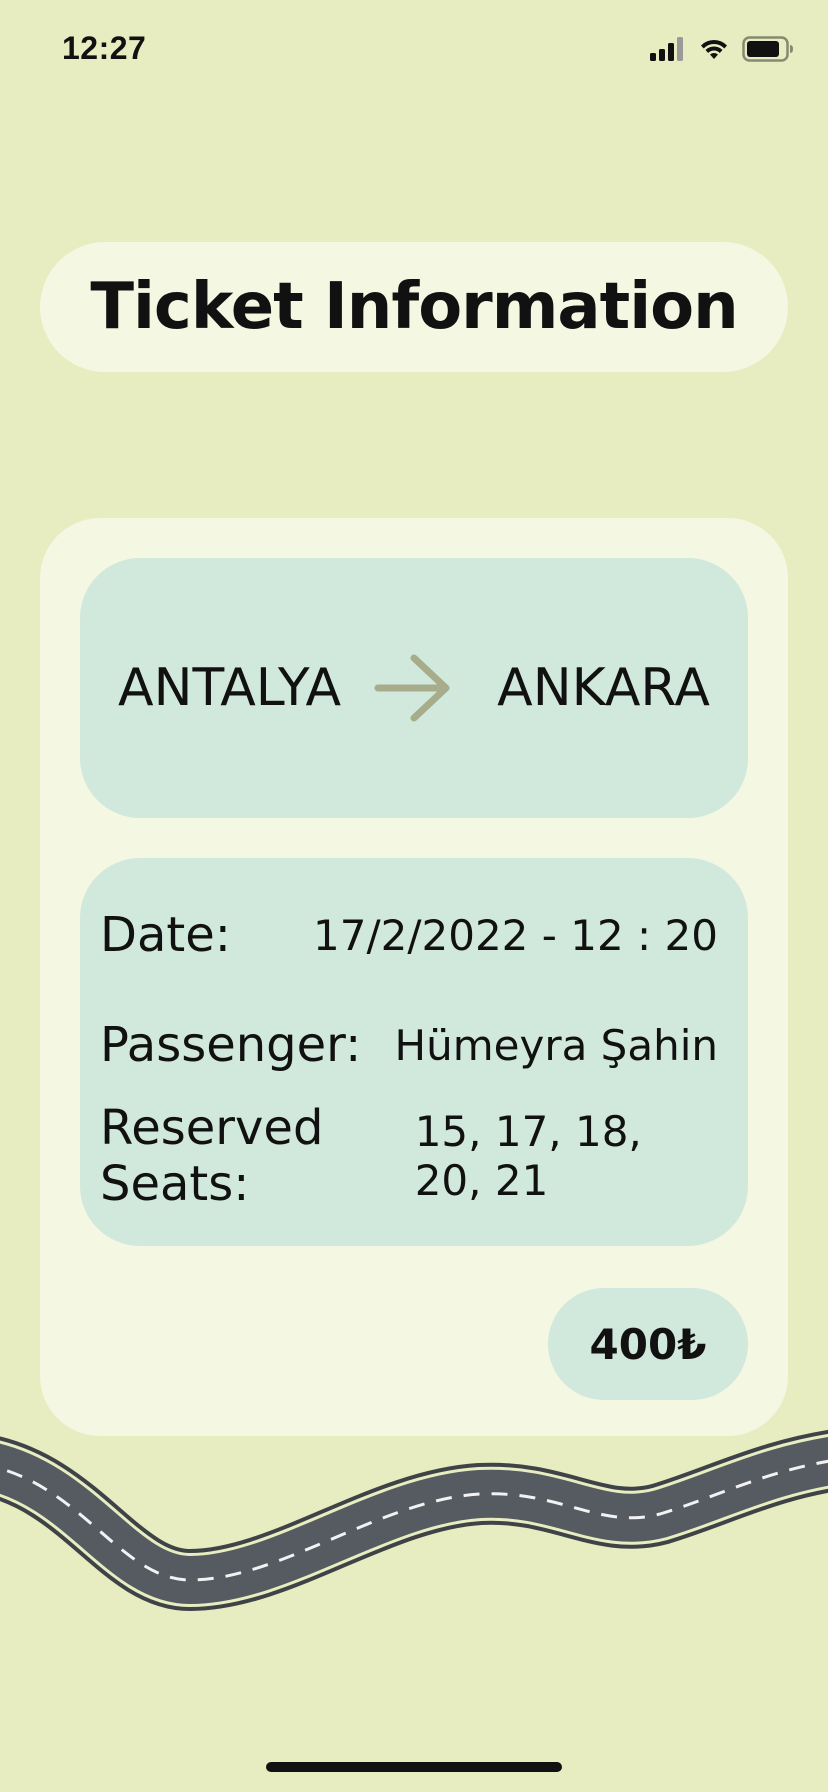  I want to click on battery-icon, so click(767, 49).